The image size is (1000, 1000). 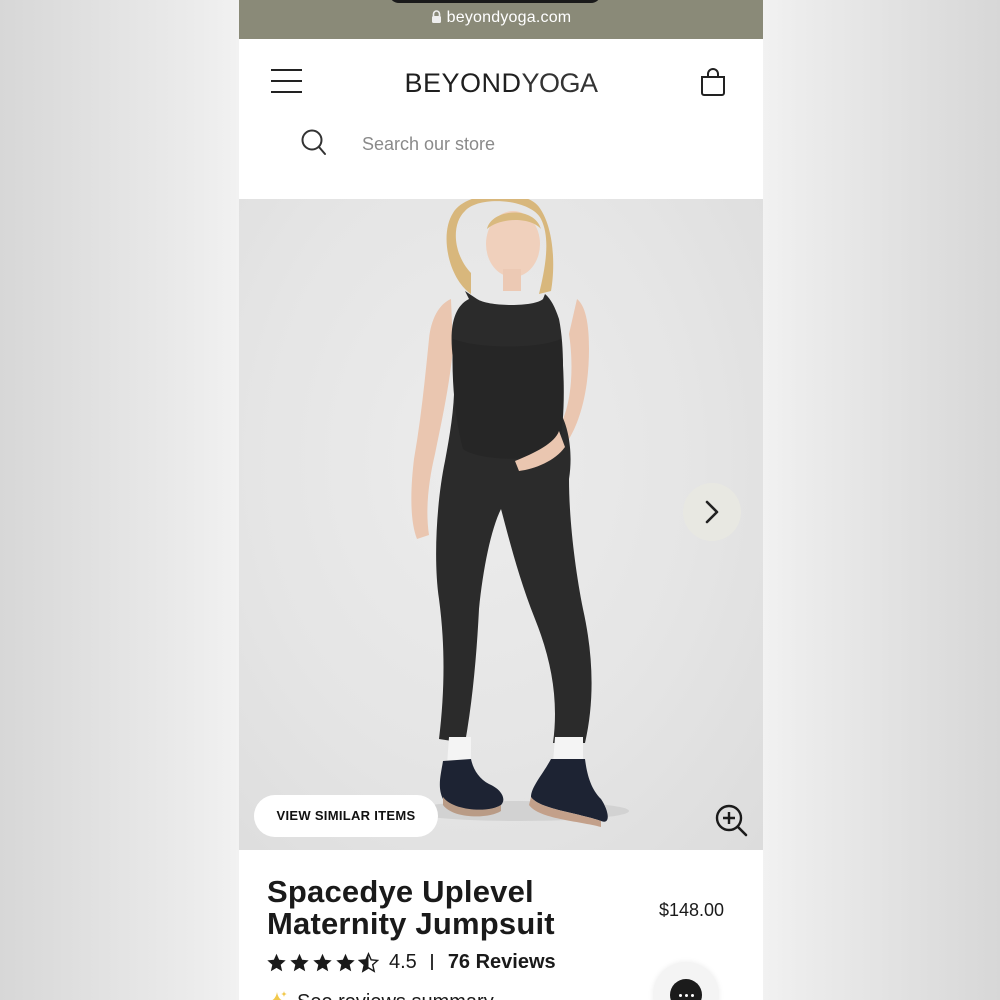 I want to click on url-display: beyondyoga.com, so click(x=501, y=18).